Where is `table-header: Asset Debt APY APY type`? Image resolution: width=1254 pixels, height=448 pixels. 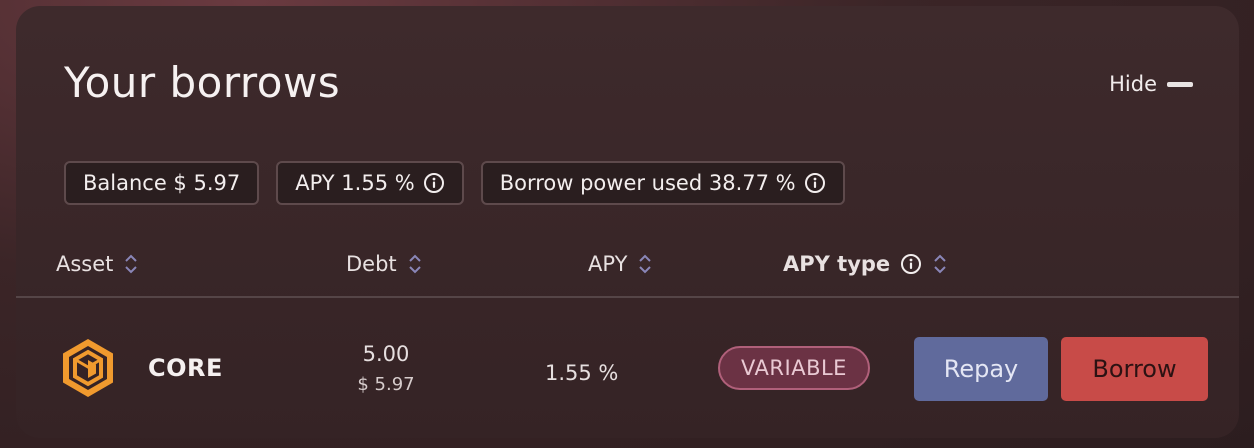
table-header: Asset Debt APY APY type is located at coordinates (627, 269).